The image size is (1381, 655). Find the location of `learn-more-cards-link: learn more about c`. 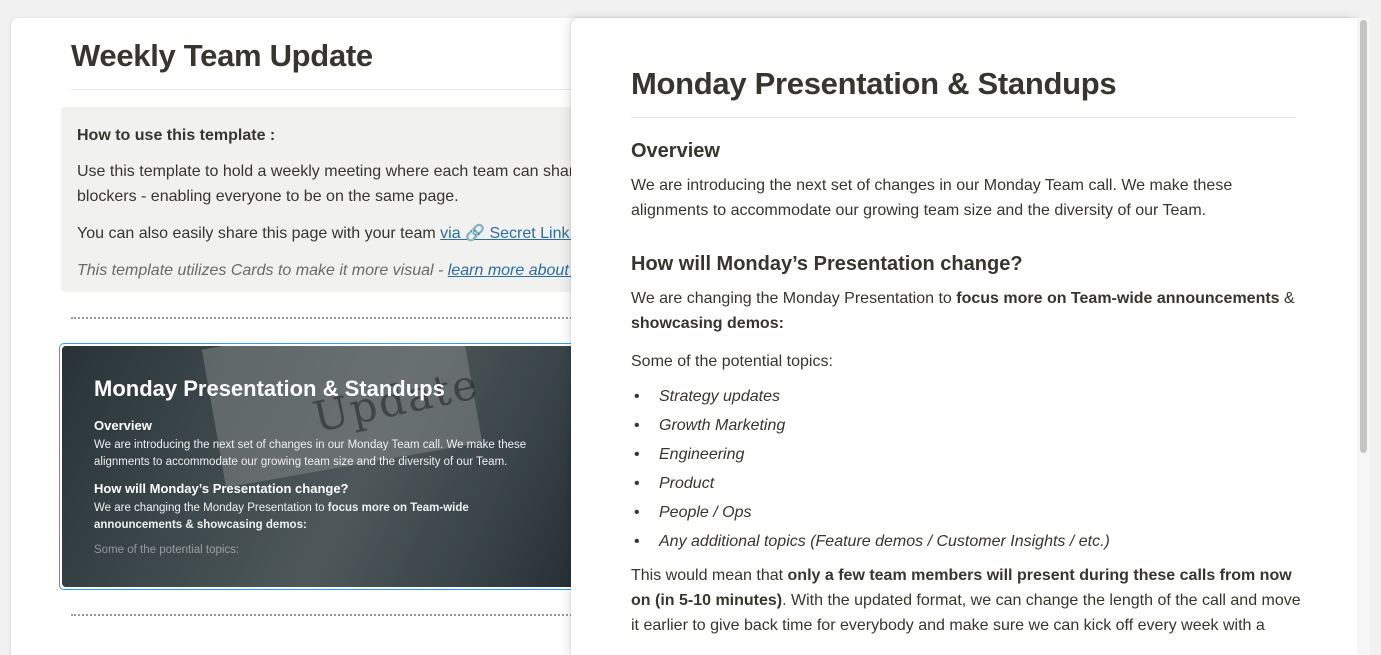

learn-more-cards-link: learn more about c is located at coordinates (514, 270).